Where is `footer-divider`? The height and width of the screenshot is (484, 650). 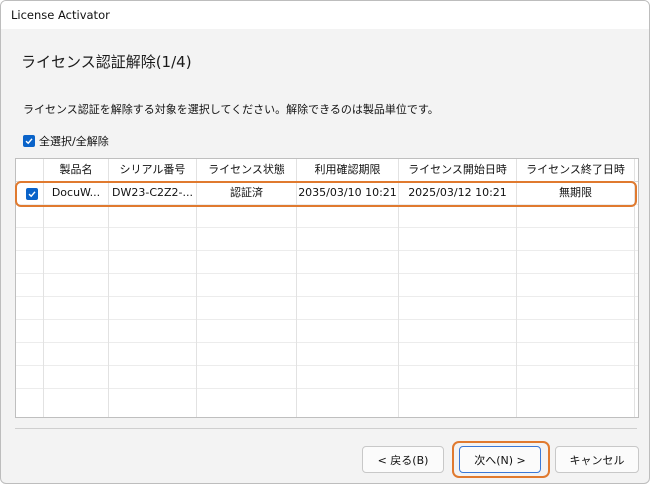
footer-divider is located at coordinates (326, 428).